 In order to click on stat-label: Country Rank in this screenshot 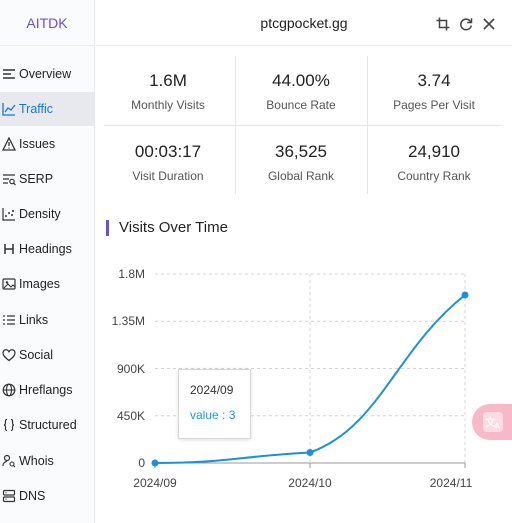, I will do `click(434, 176)`.